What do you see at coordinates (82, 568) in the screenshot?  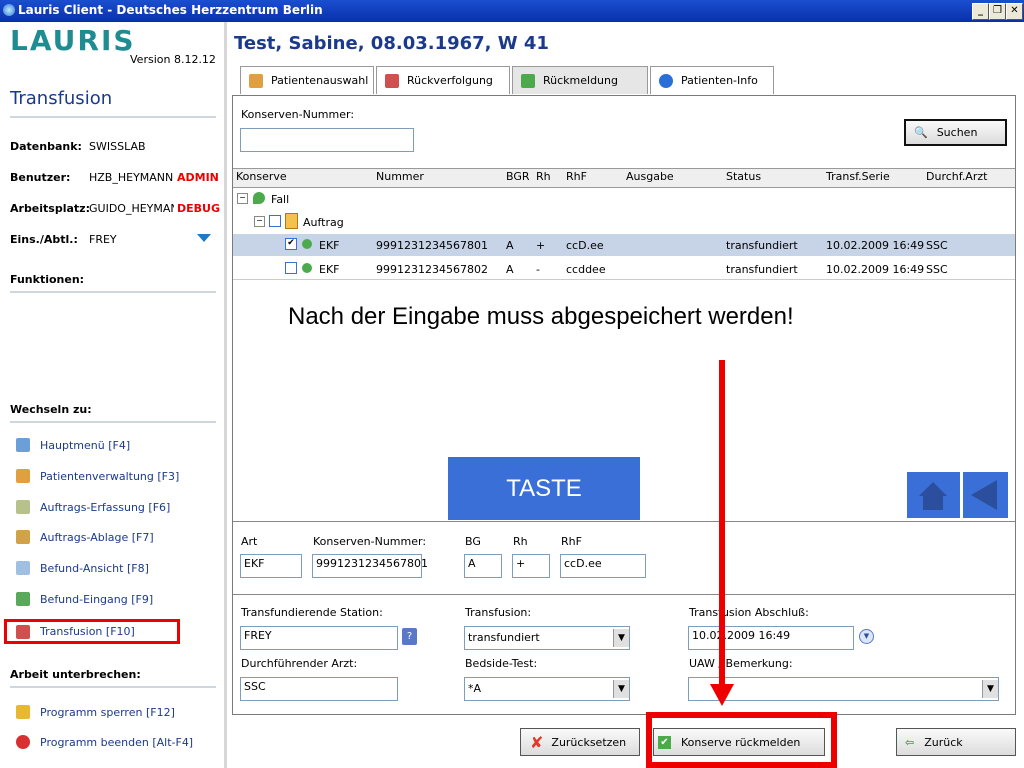 I see `nav-befund-ansicht: Befund-Ansicht [F8]` at bounding box center [82, 568].